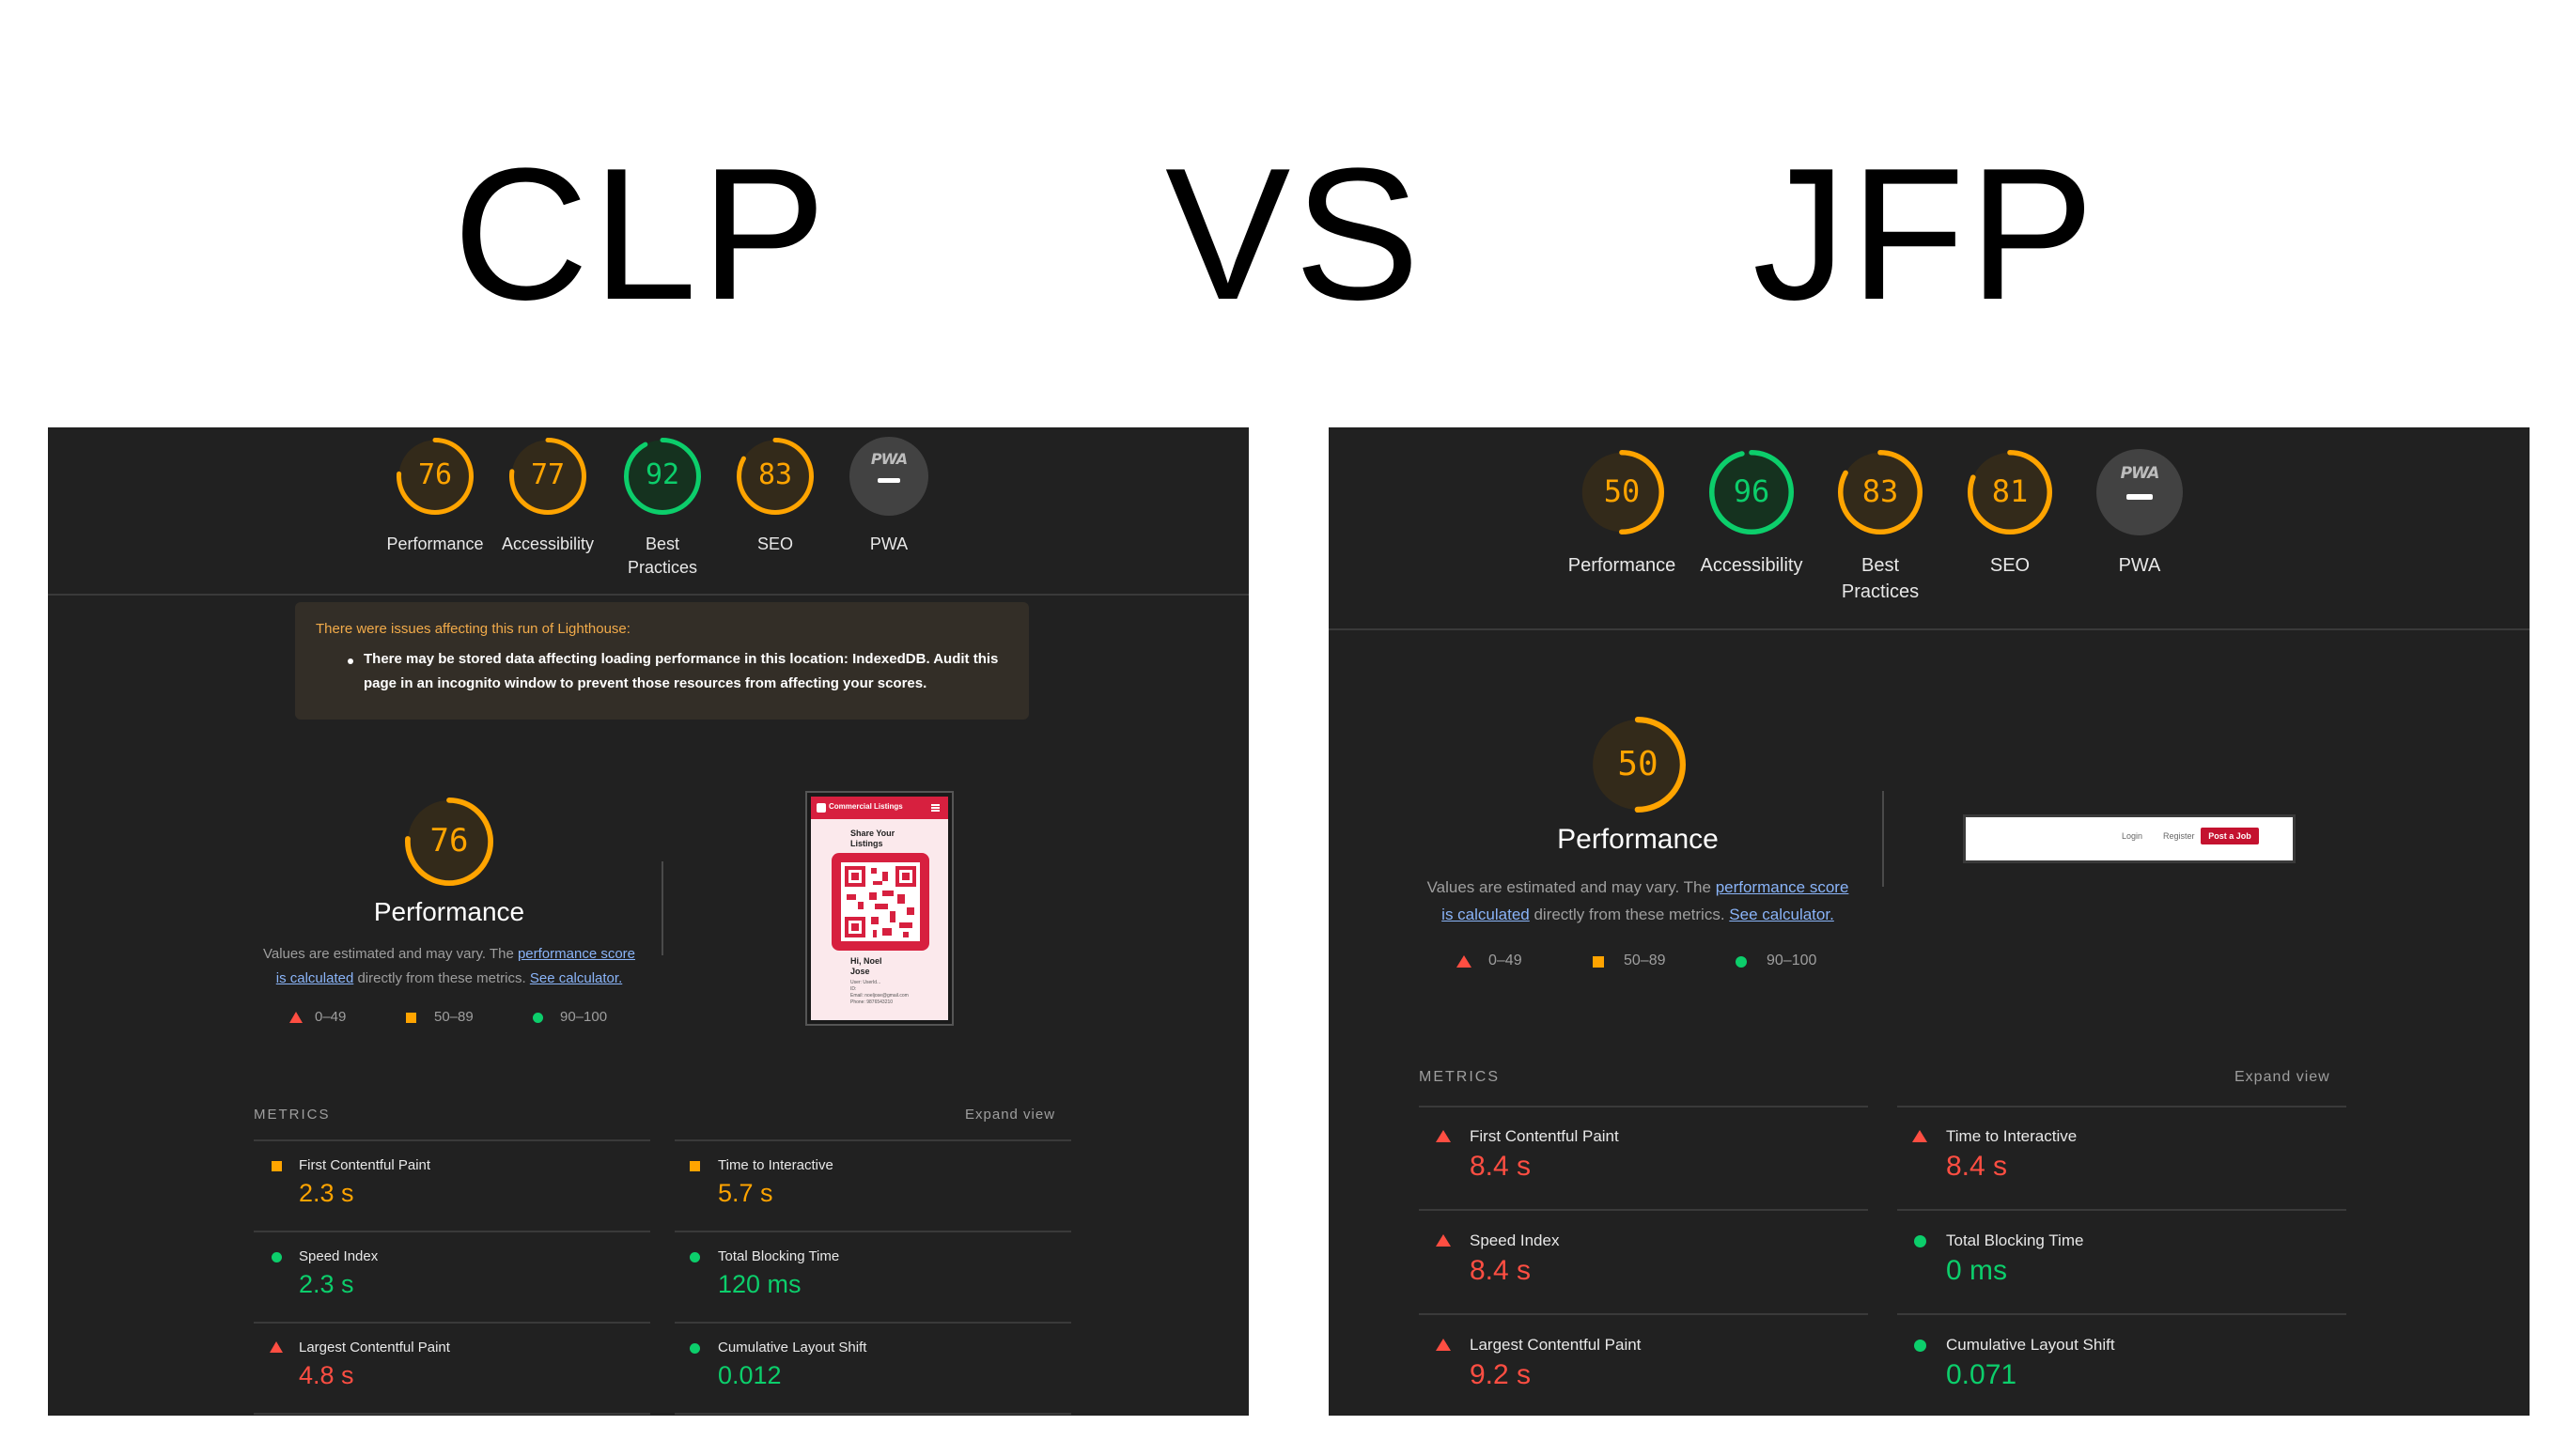 The image size is (2569, 1456). I want to click on score-gauge-performance: 76 Performance, so click(435, 495).